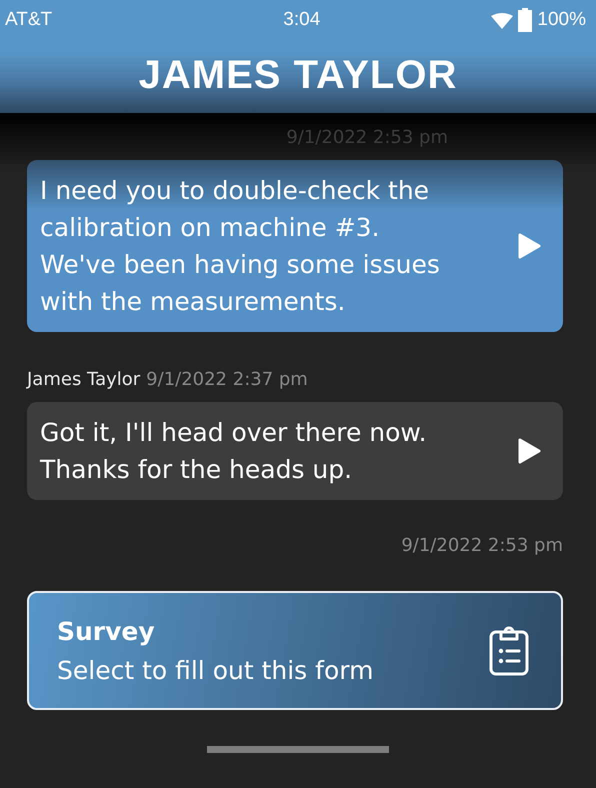 This screenshot has height=788, width=596. What do you see at coordinates (482, 545) in the screenshot?
I see `message-timestamp: 9/1/2022 2:53 pm` at bounding box center [482, 545].